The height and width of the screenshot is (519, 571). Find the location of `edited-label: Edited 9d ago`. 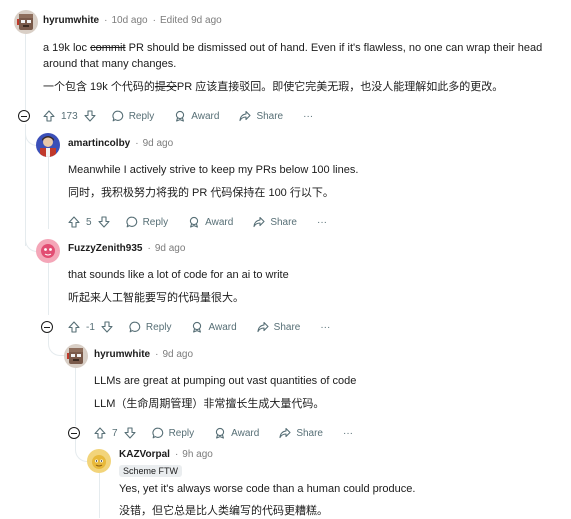

edited-label: Edited 9d ago is located at coordinates (190, 20).